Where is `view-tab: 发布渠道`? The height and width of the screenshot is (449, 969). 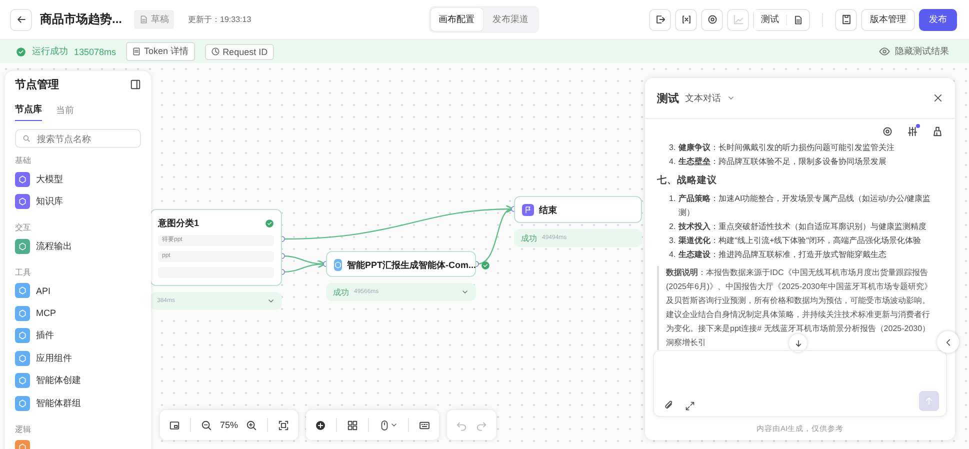
view-tab: 发布渠道 is located at coordinates (510, 19).